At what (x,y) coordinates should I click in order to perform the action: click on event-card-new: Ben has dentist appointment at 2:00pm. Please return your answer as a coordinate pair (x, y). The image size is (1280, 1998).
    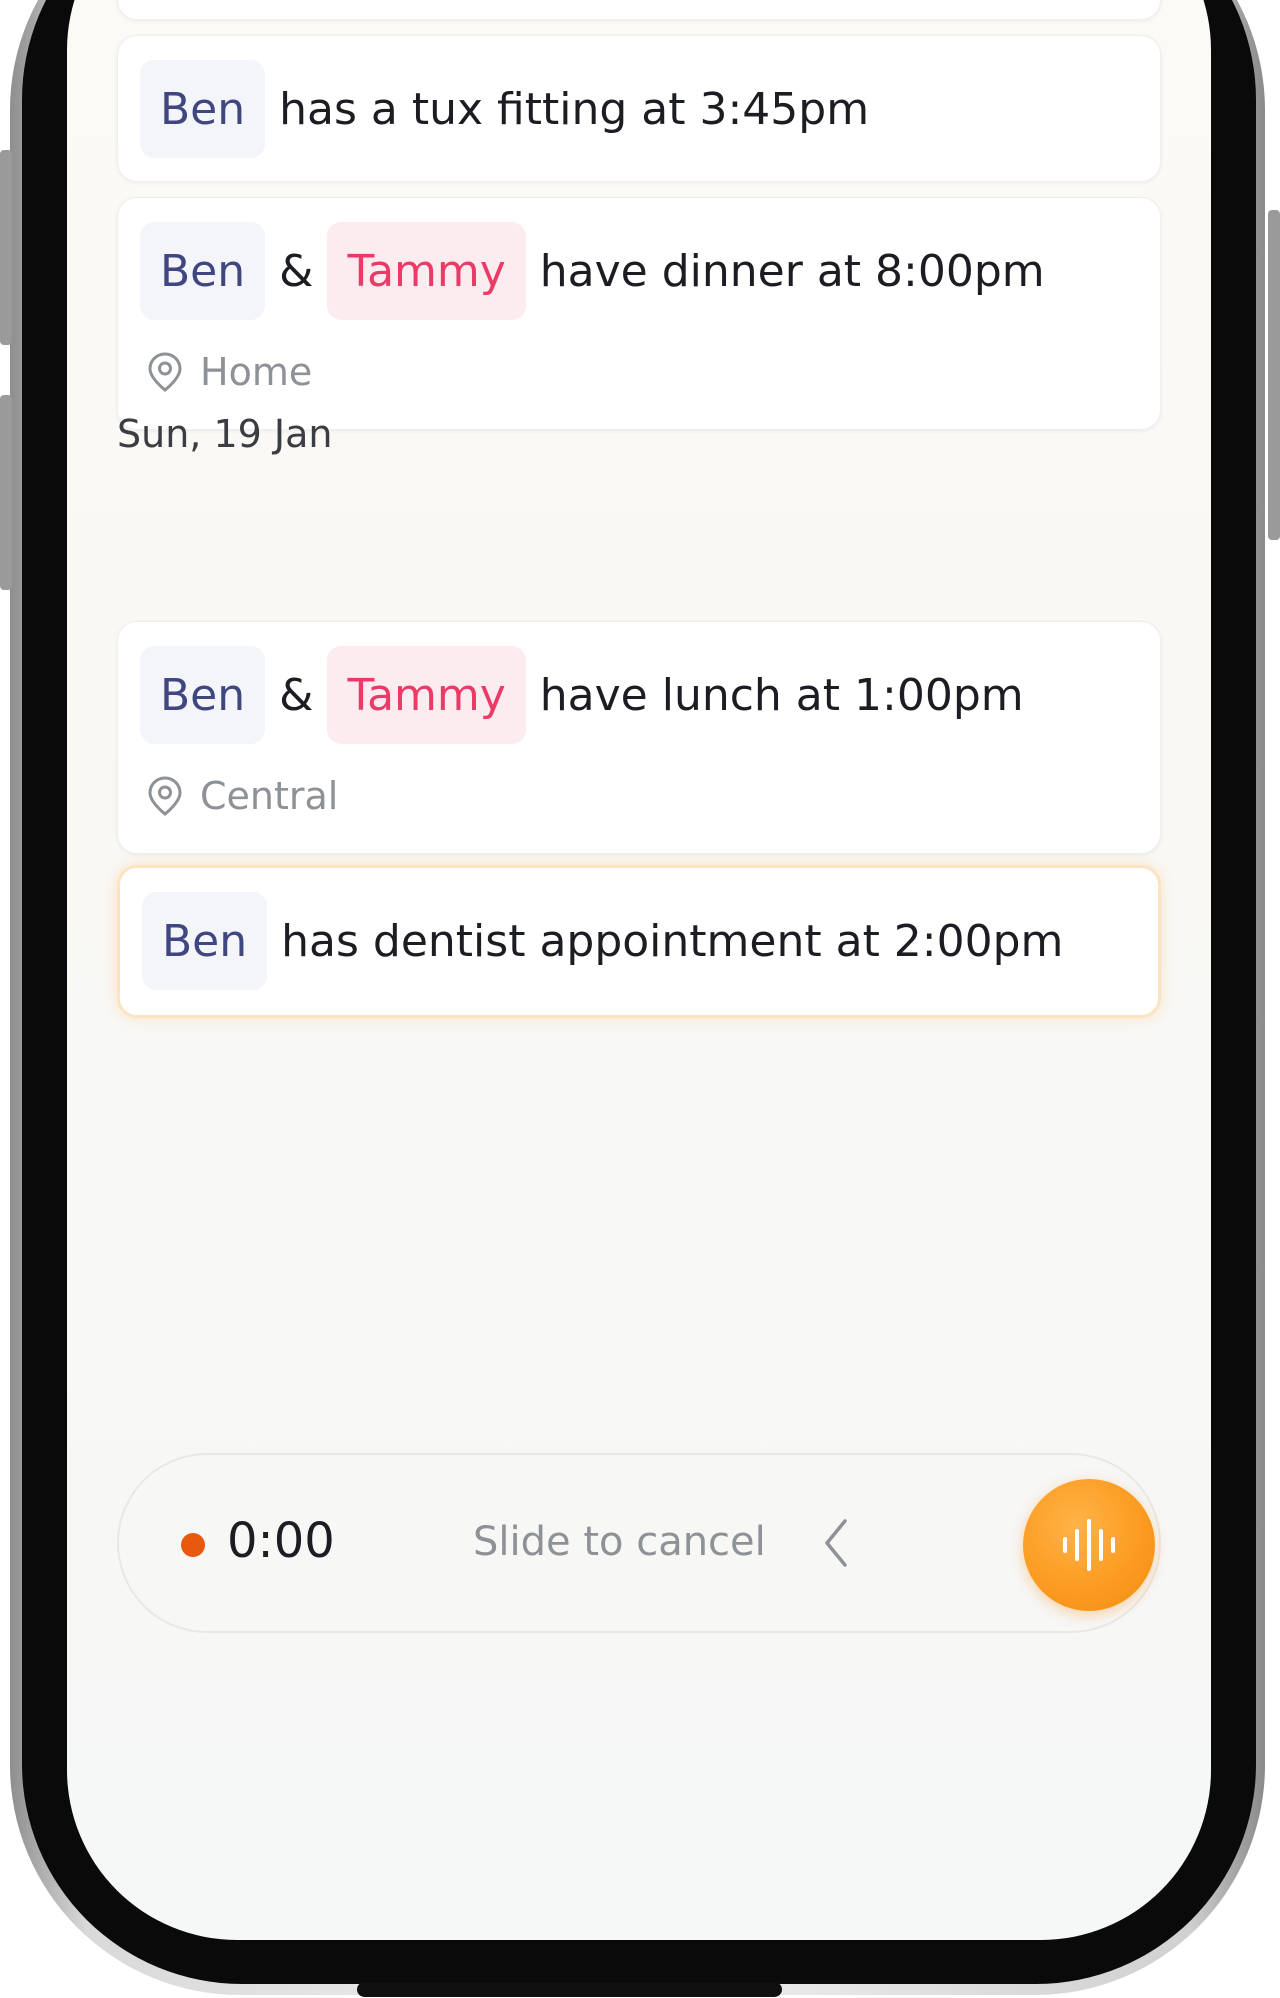
    Looking at the image, I should click on (639, 941).